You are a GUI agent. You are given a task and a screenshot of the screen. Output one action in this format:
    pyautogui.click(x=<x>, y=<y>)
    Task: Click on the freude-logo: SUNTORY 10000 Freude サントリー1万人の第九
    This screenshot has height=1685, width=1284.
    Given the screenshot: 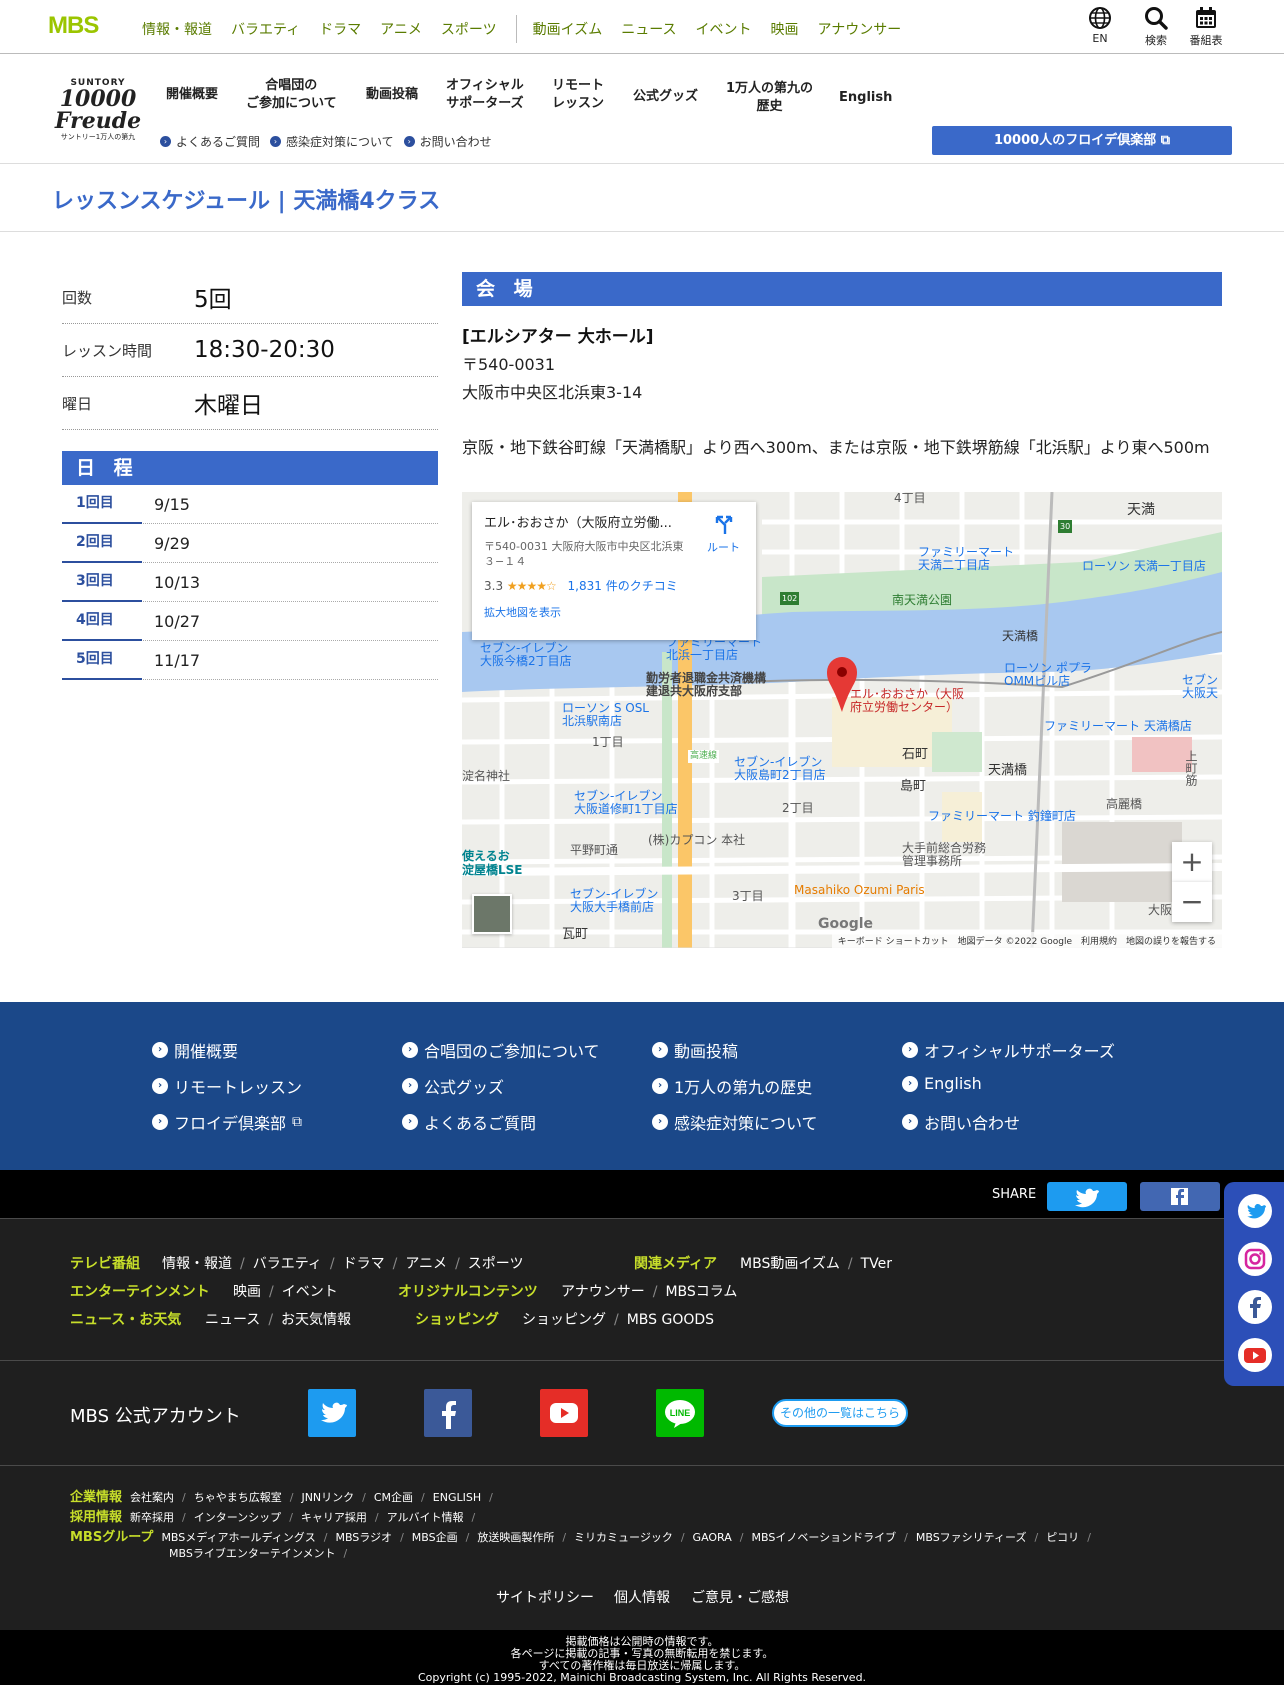 What is the action you would take?
    pyautogui.click(x=98, y=109)
    